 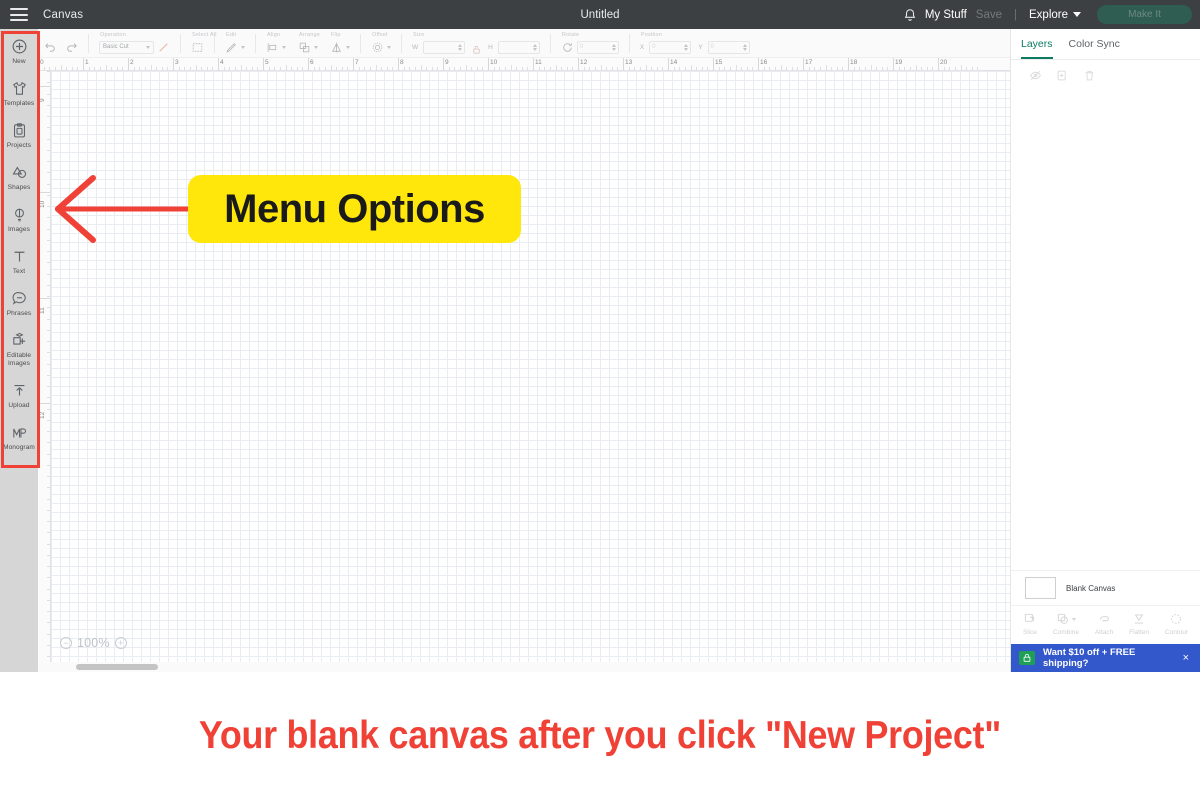 I want to click on rotate-input: 0, so click(x=597, y=47).